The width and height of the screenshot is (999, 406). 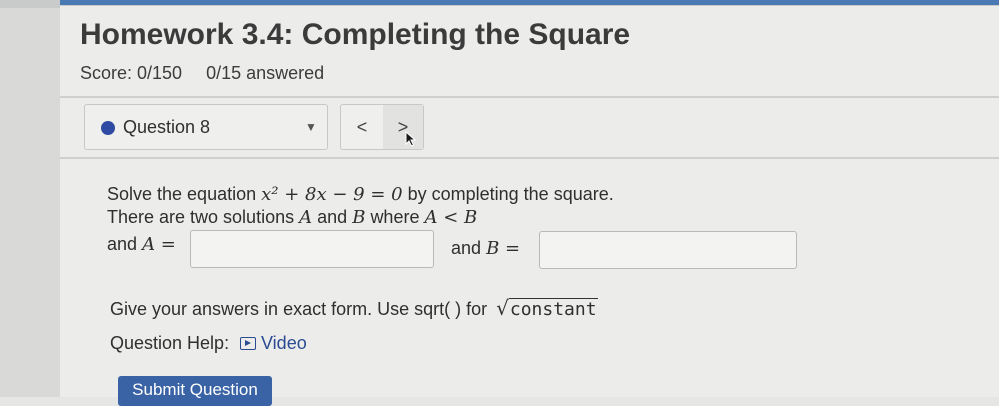 I want to click on prompt-text: There are two solutions, so click(x=201, y=217).